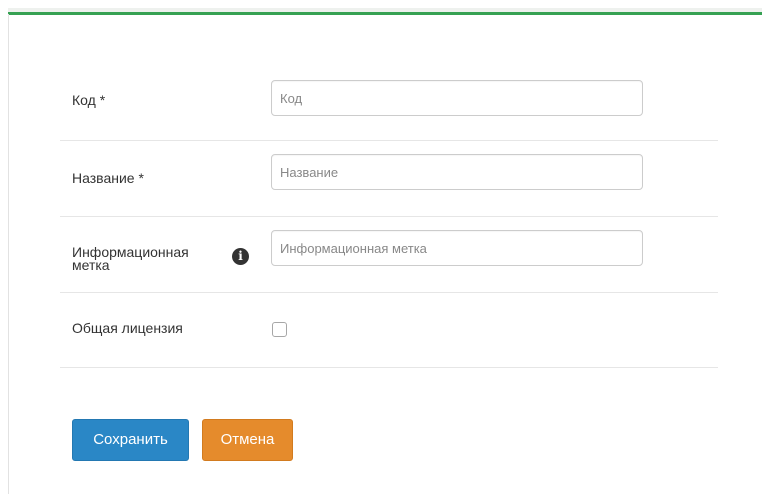  Describe the element at coordinates (108, 178) in the screenshot. I see `name-label: Название *` at that location.